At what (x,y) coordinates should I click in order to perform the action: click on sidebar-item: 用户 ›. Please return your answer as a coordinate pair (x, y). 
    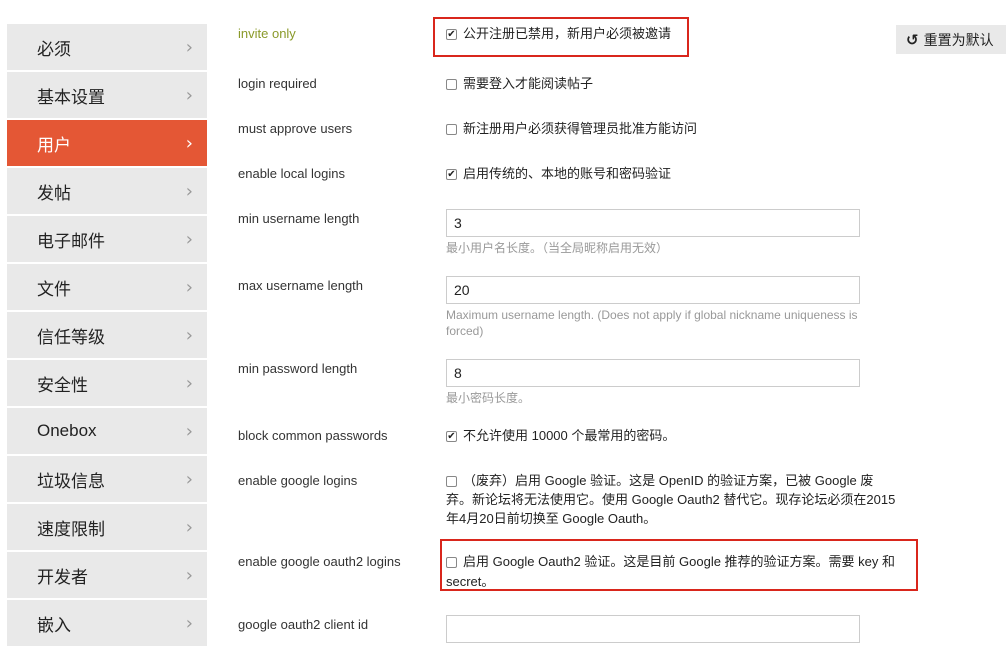
    Looking at the image, I should click on (107, 143).